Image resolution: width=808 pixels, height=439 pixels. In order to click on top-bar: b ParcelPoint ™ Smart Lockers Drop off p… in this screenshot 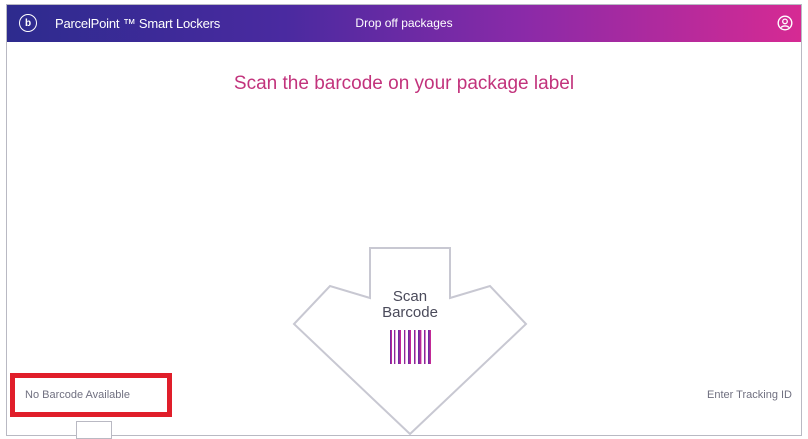, I will do `click(404, 23)`.